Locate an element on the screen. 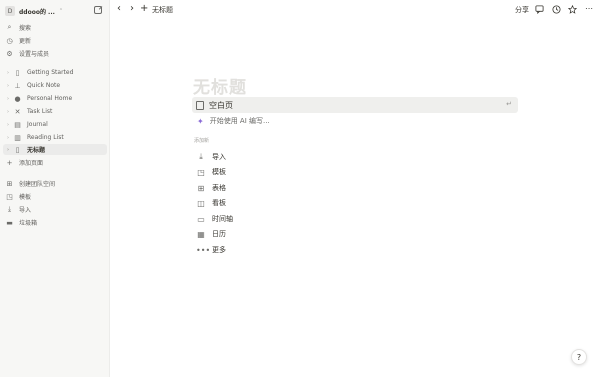 The width and height of the screenshot is (600, 377). template-option-label: 表格 is located at coordinates (219, 188).